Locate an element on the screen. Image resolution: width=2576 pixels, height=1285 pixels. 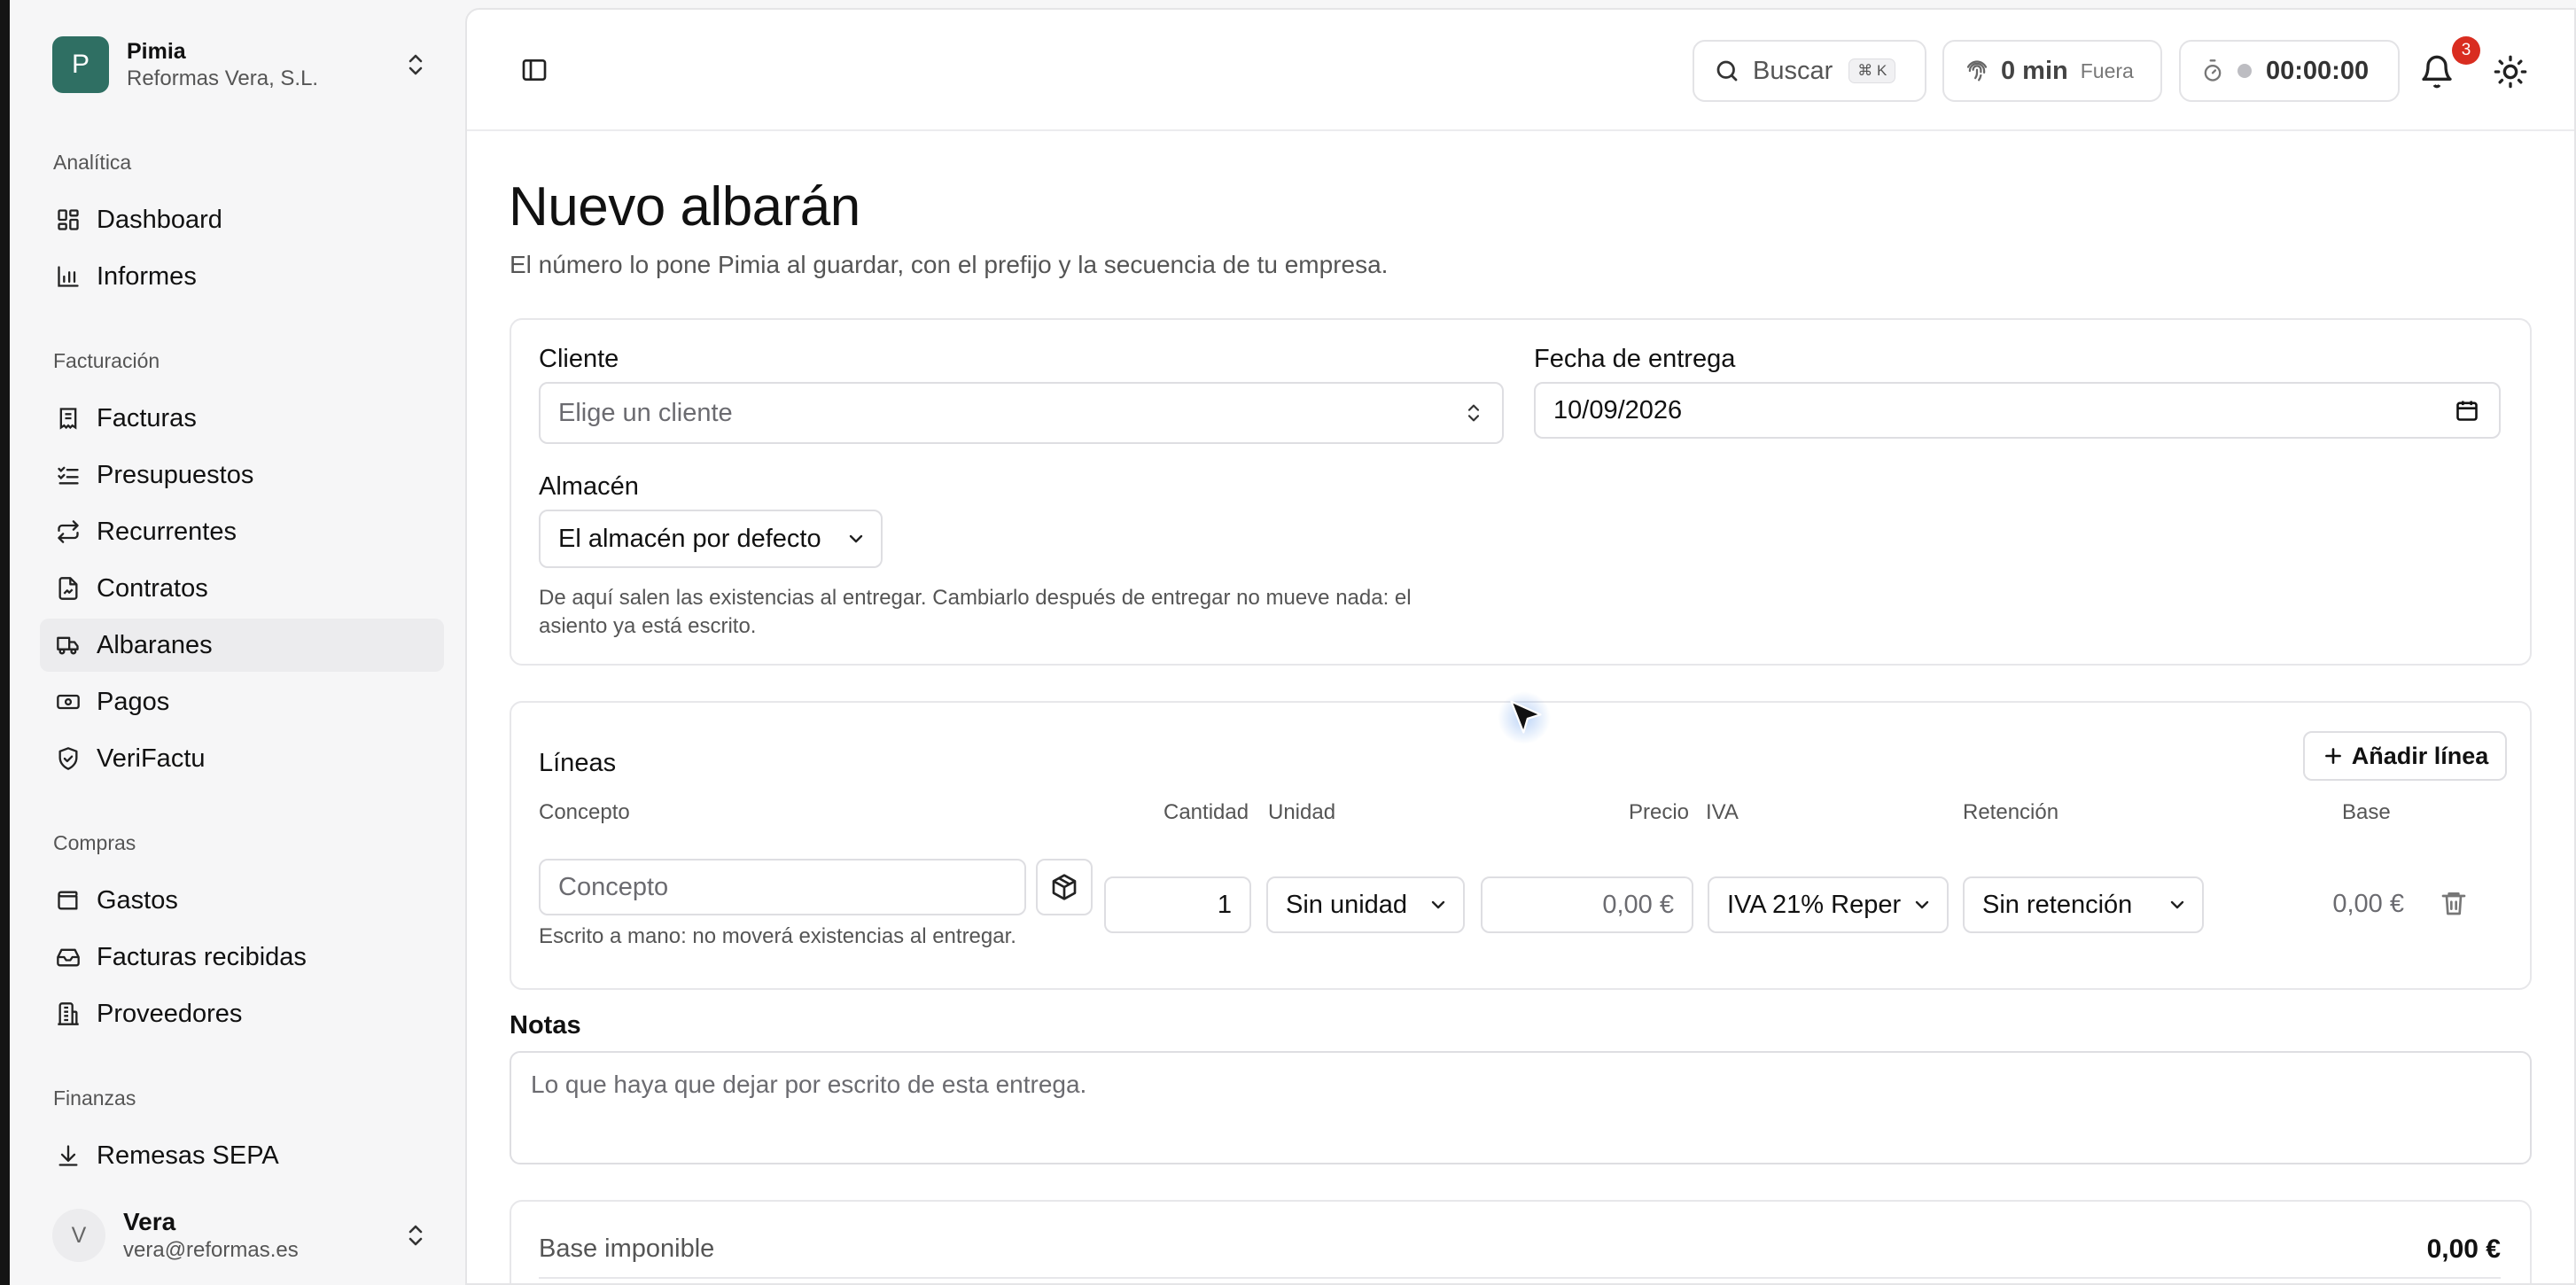
column-header-quantity: Cantidad is located at coordinates (1206, 812).